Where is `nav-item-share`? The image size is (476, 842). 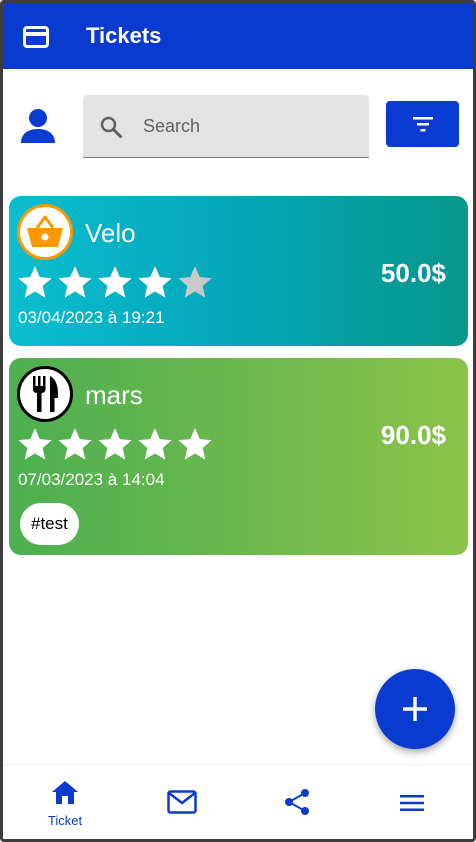 nav-item-share is located at coordinates (297, 802).